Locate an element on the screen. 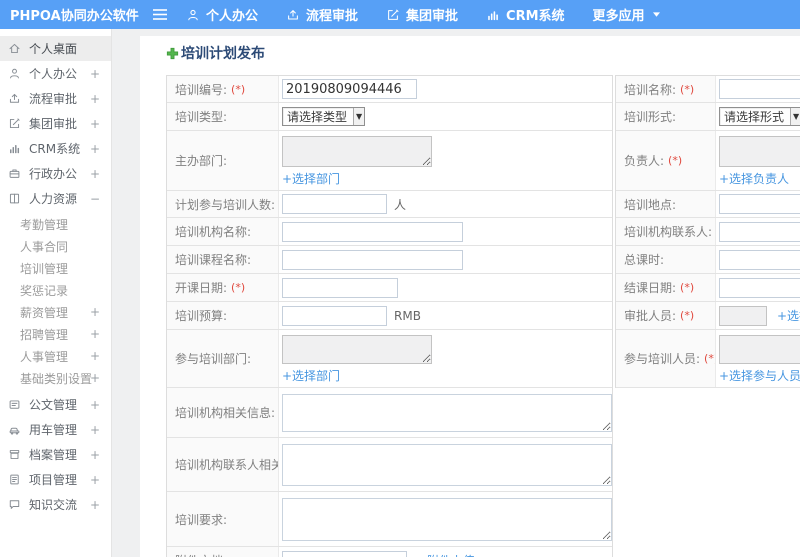 This screenshot has width=800, height=557. home-icon is located at coordinates (15, 48).